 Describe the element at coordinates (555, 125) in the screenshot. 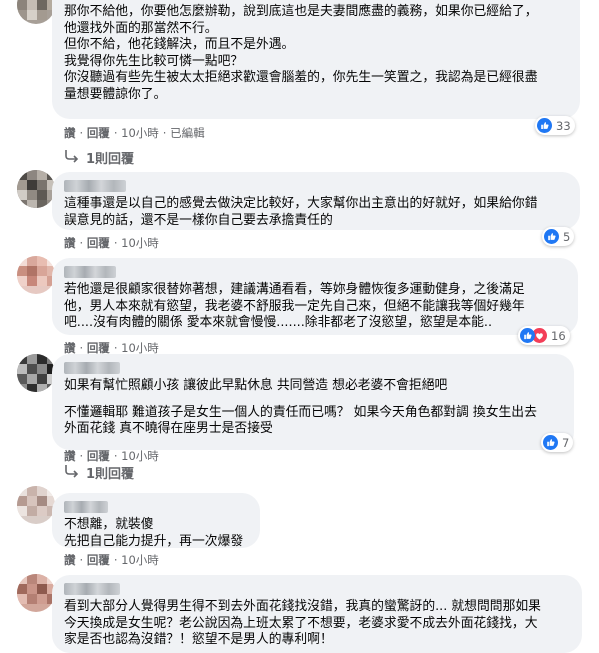

I see `reaction-summary: 33` at that location.